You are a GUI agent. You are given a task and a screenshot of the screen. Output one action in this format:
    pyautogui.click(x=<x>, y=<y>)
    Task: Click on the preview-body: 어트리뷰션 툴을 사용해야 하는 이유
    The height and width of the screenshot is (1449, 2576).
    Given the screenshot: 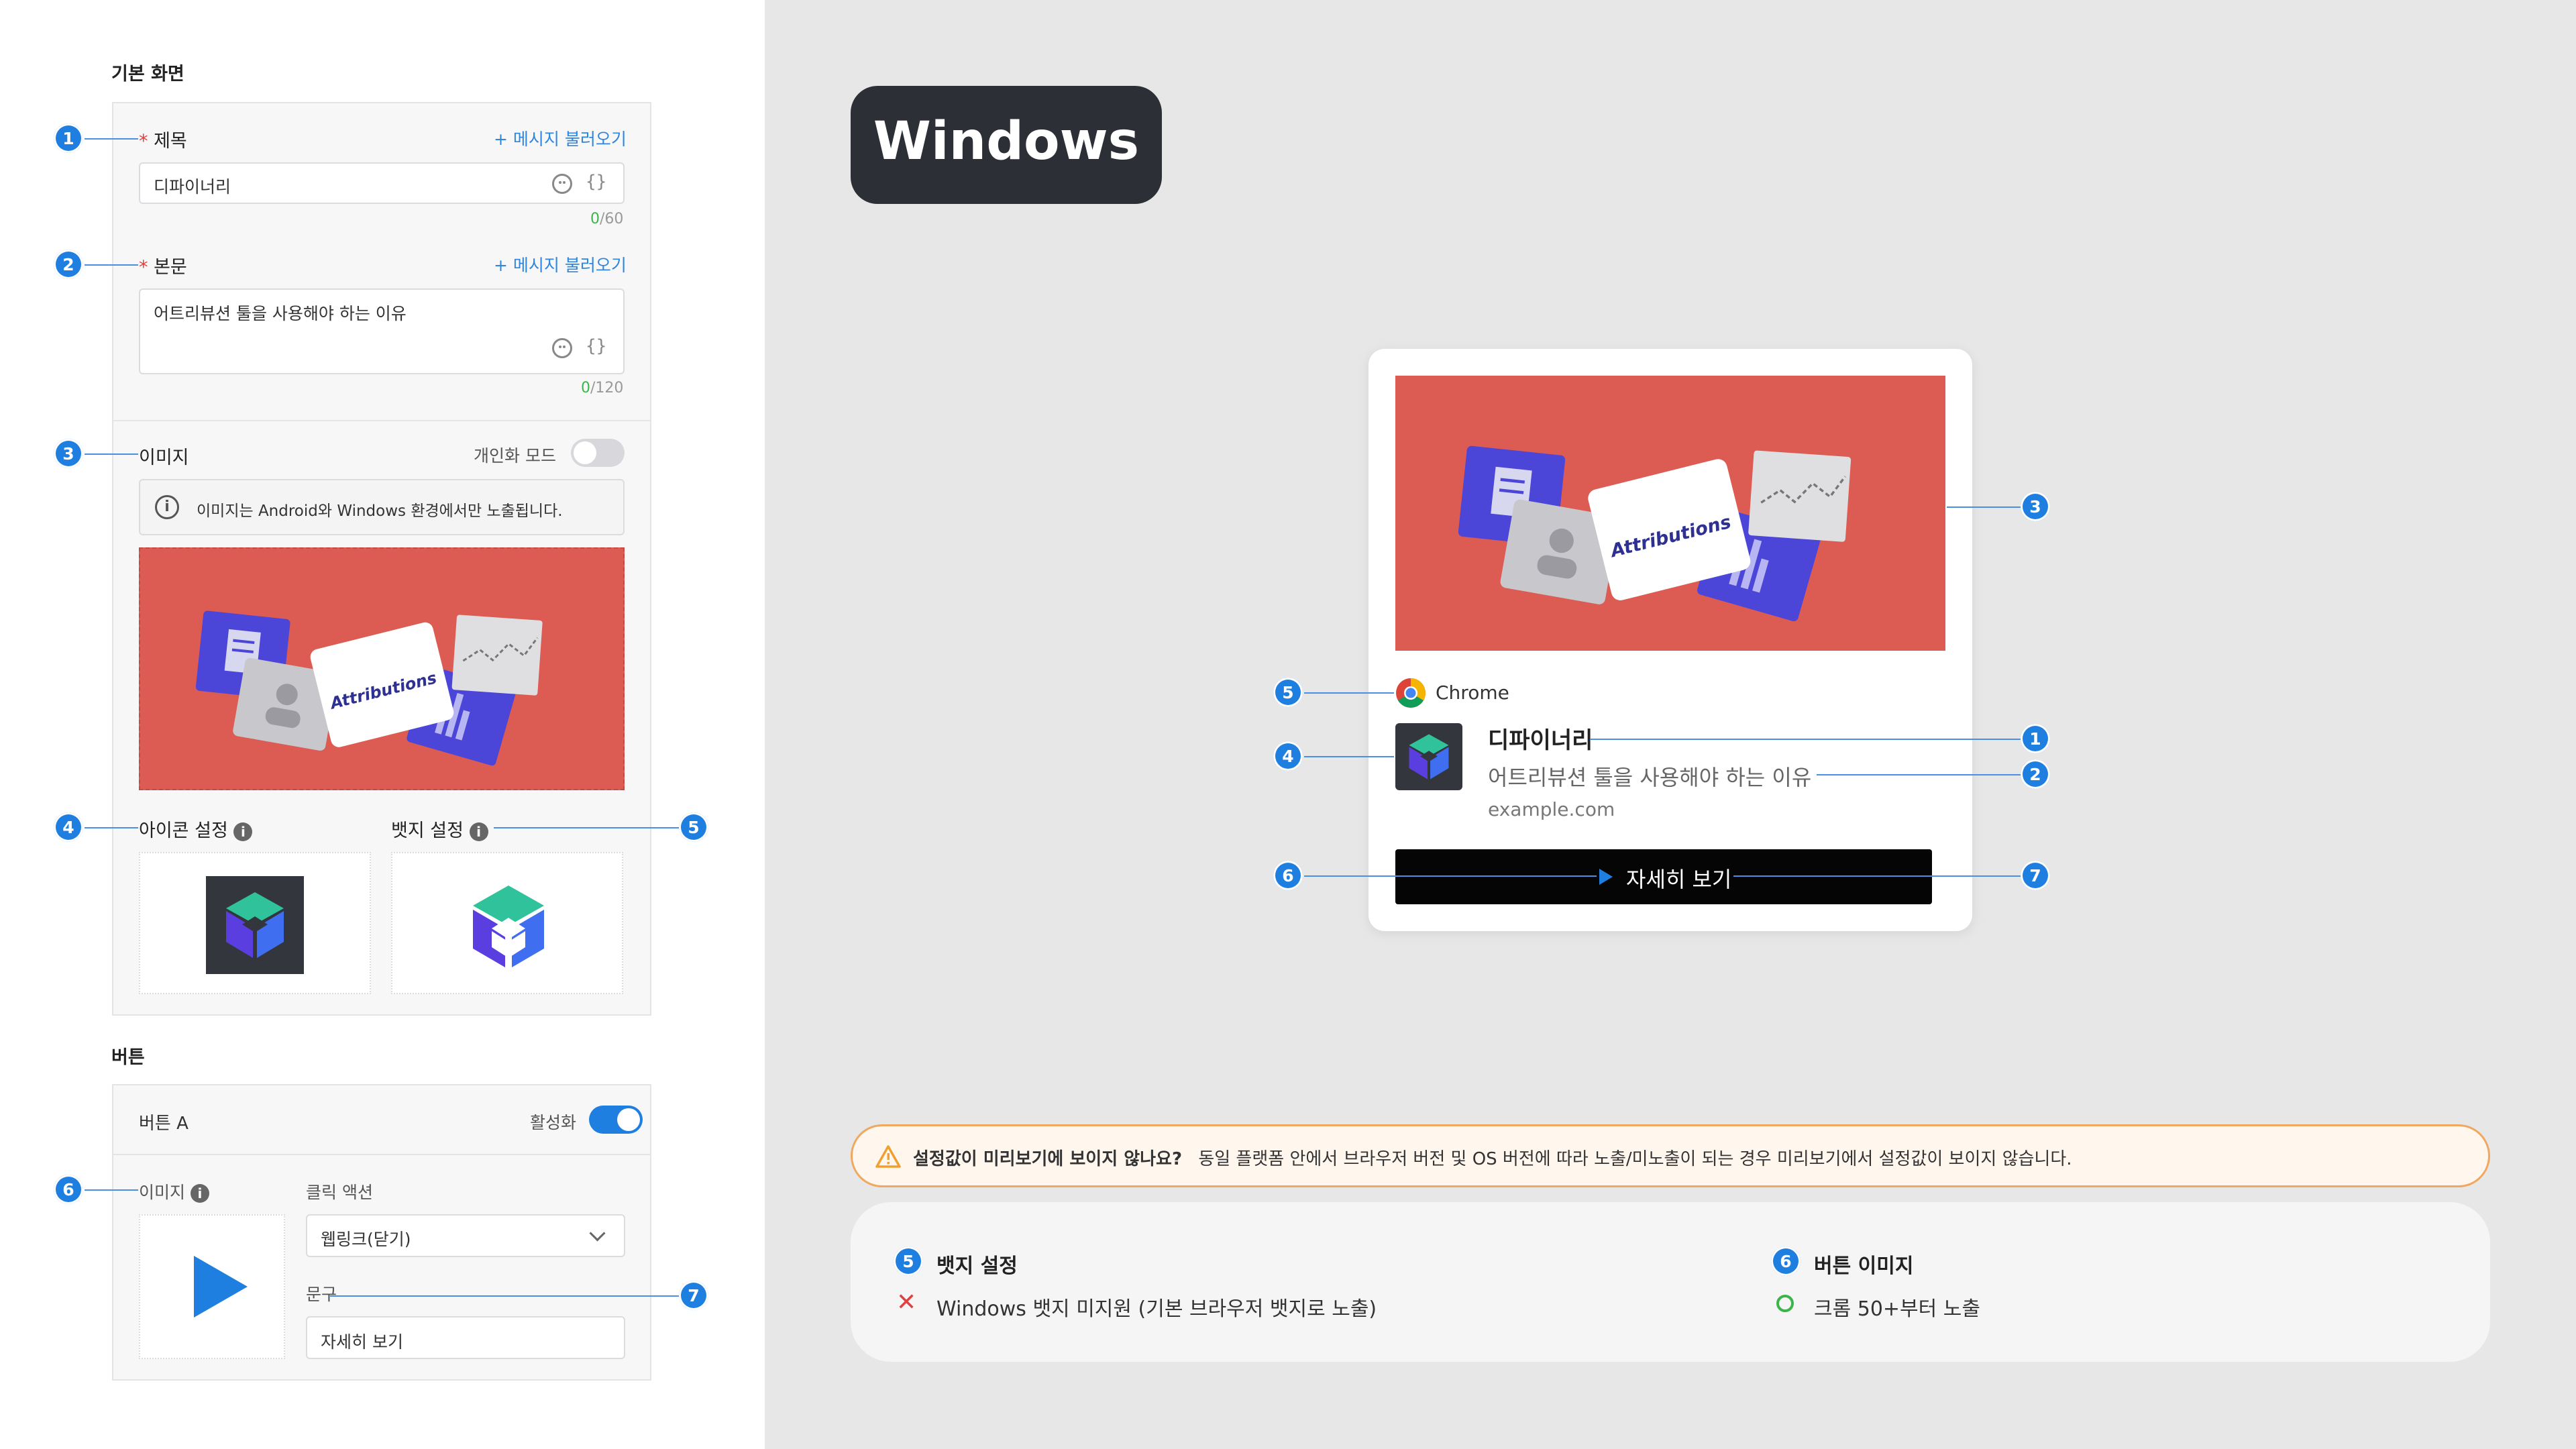 What is the action you would take?
    pyautogui.click(x=1650, y=777)
    